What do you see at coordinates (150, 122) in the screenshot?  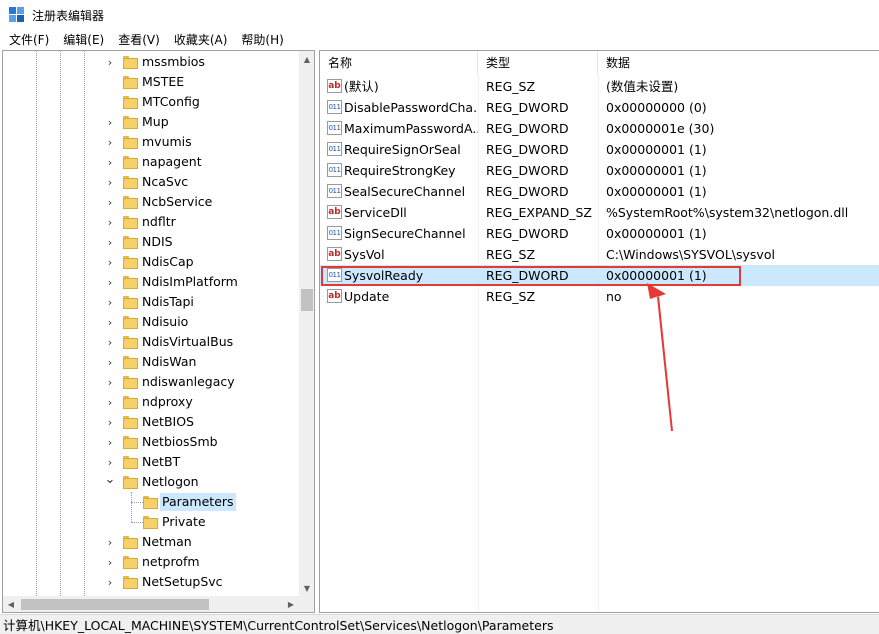 I see `tree-item: › Mup` at bounding box center [150, 122].